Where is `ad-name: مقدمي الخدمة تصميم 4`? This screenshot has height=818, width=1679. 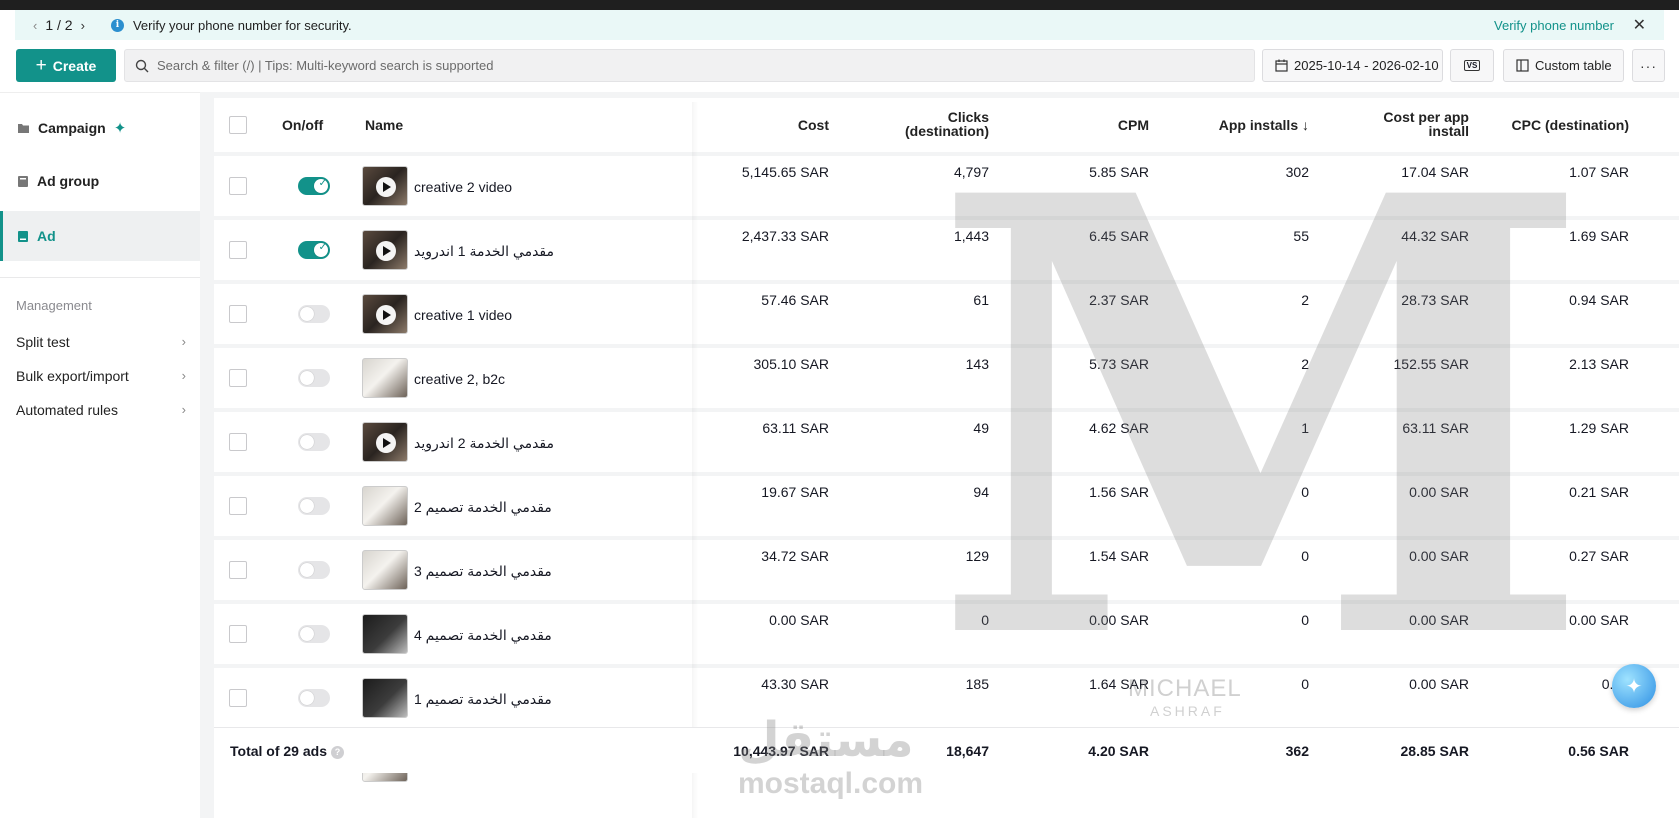
ad-name: مقدمي الخدمة تصميم 4 is located at coordinates (483, 635).